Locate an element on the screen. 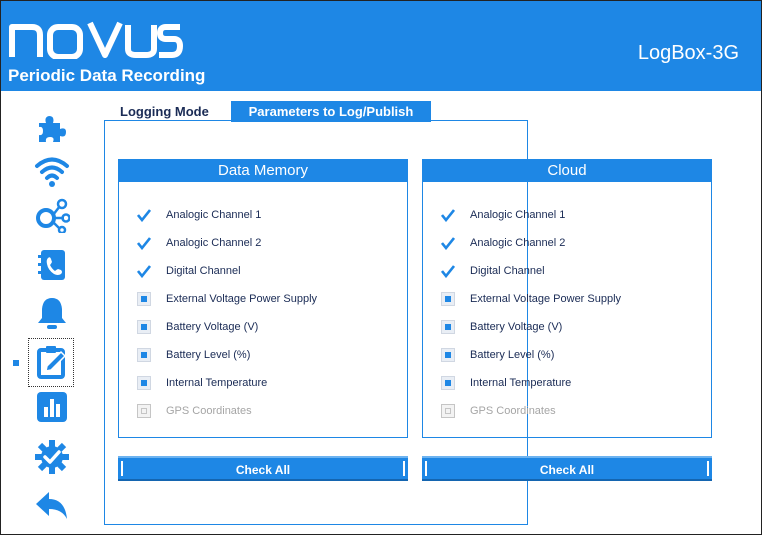 This screenshot has width=762, height=535. gear-check-icon is located at coordinates (52, 457).